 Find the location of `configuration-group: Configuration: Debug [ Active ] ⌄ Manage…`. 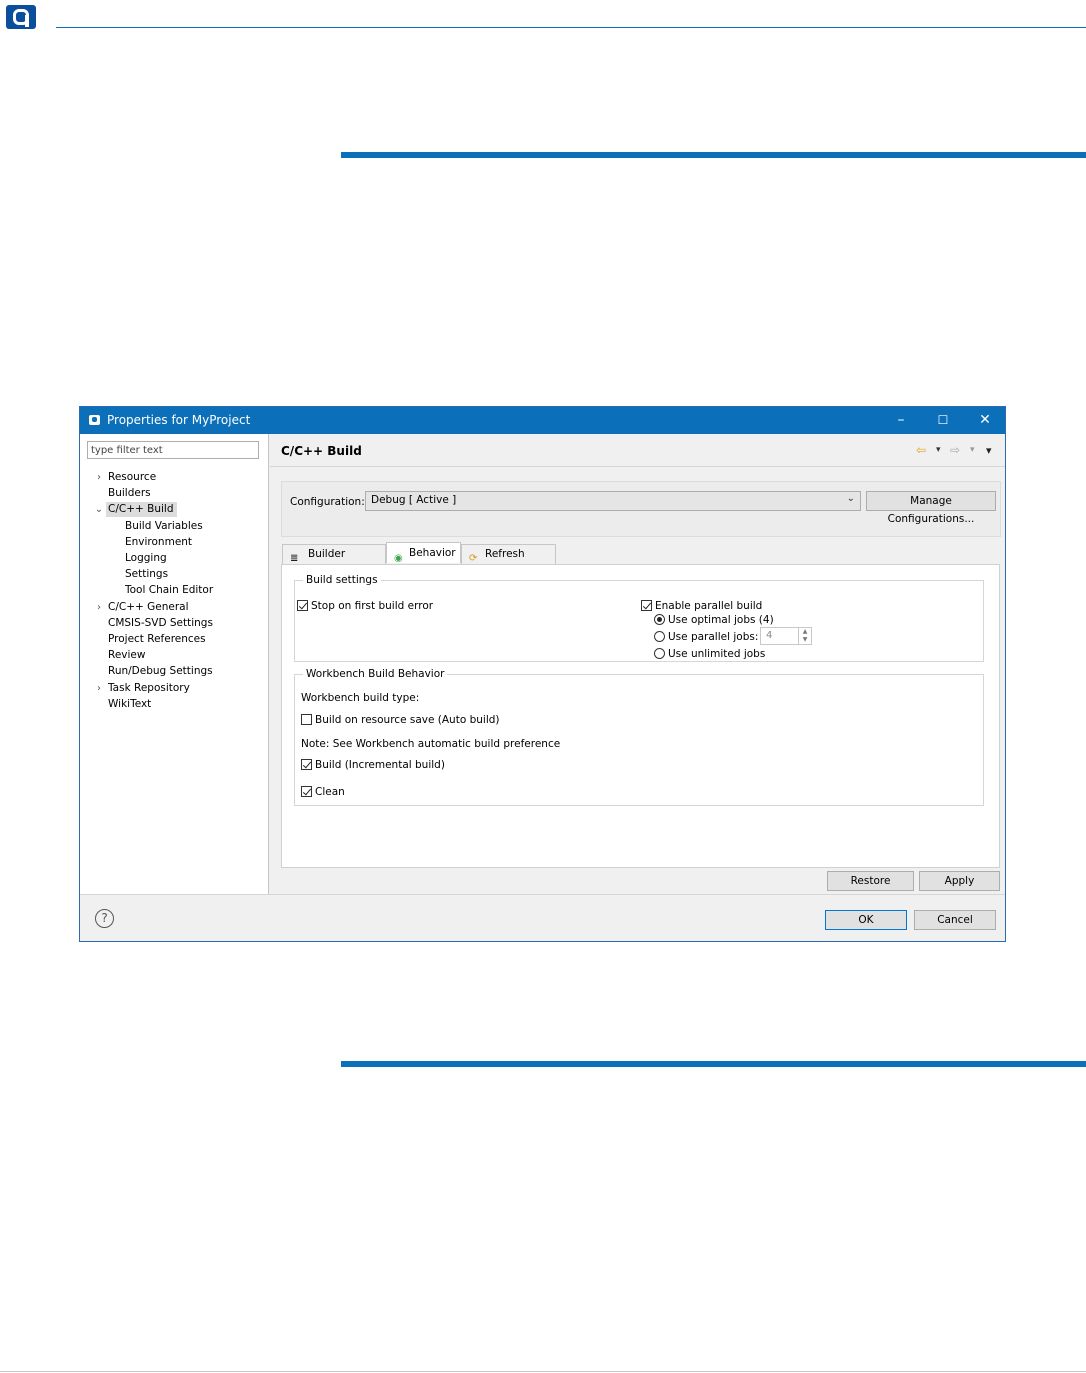

configuration-group: Configuration: Debug [ Active ] ⌄ Manage… is located at coordinates (641, 509).